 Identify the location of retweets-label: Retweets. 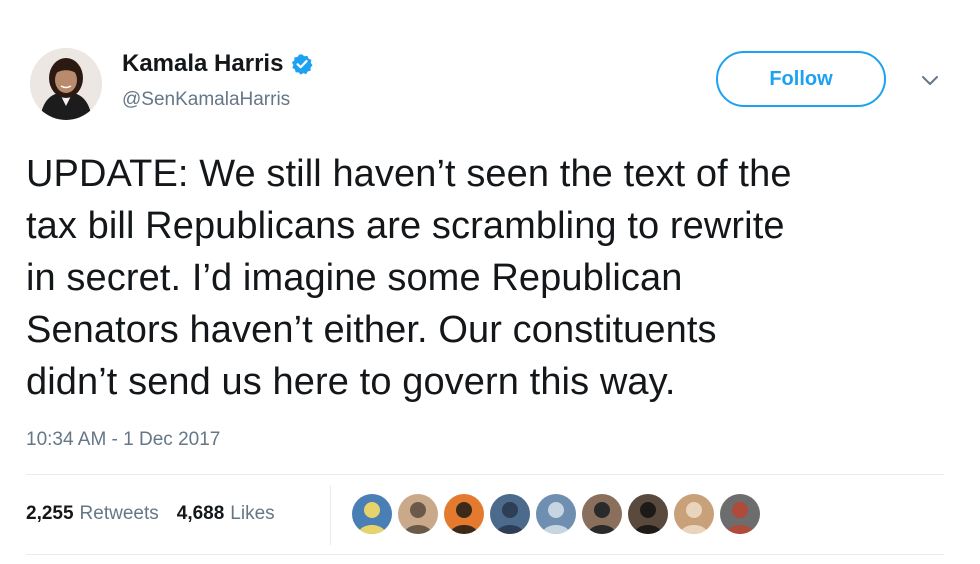
(119, 513).